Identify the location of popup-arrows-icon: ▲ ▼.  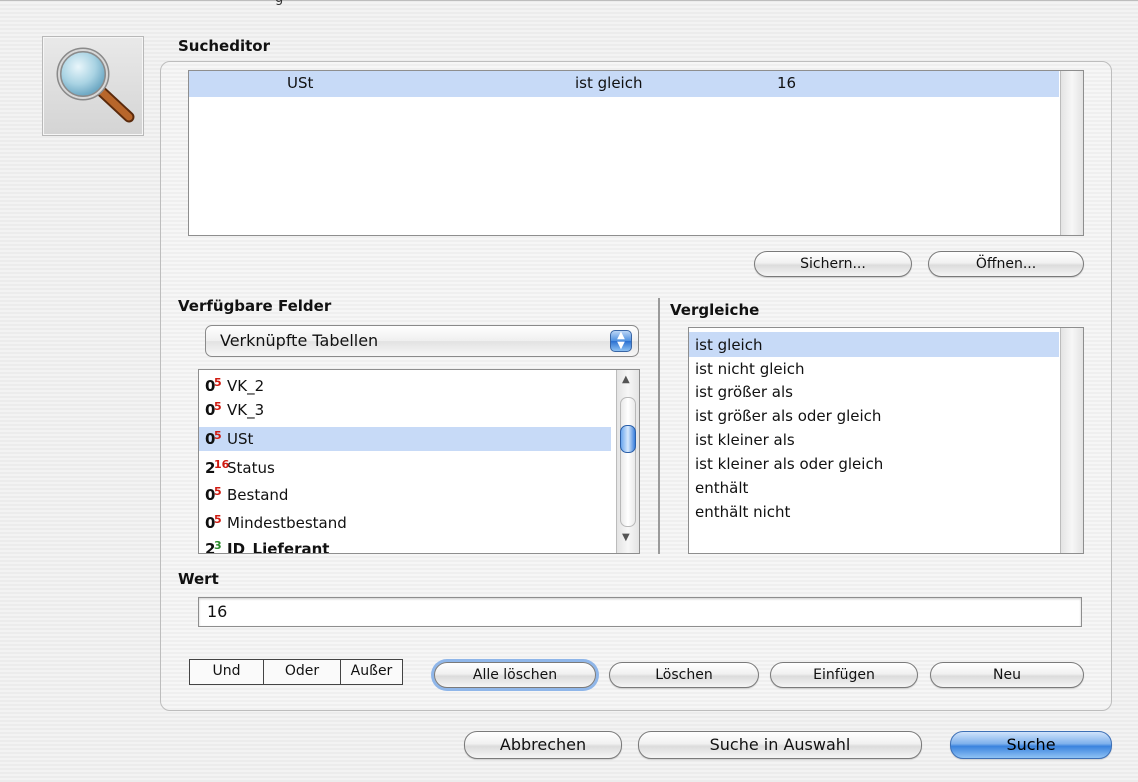
(621, 341).